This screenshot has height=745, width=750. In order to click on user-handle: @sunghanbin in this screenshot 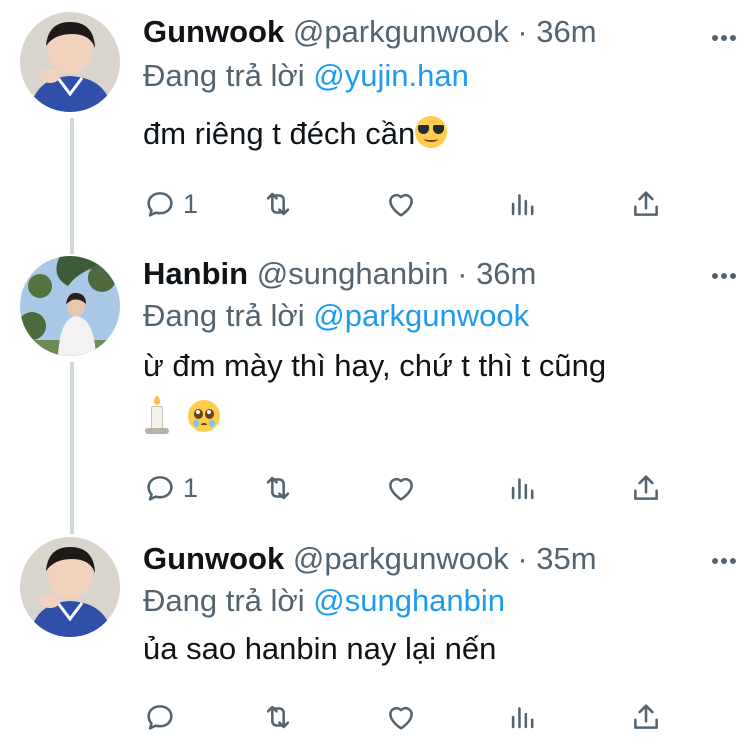, I will do `click(353, 273)`.